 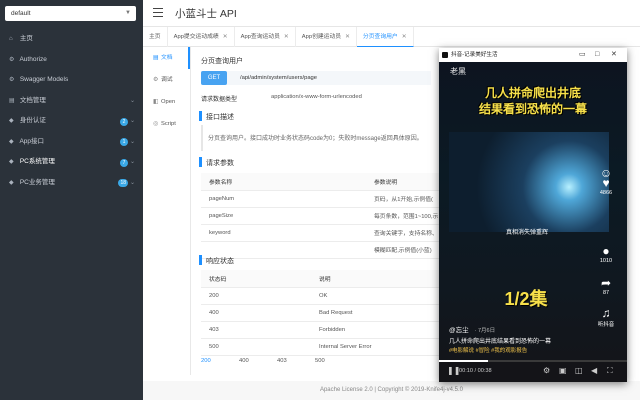 What do you see at coordinates (32, 100) in the screenshot?
I see `sidebar-item-label: 文档管理` at bounding box center [32, 100].